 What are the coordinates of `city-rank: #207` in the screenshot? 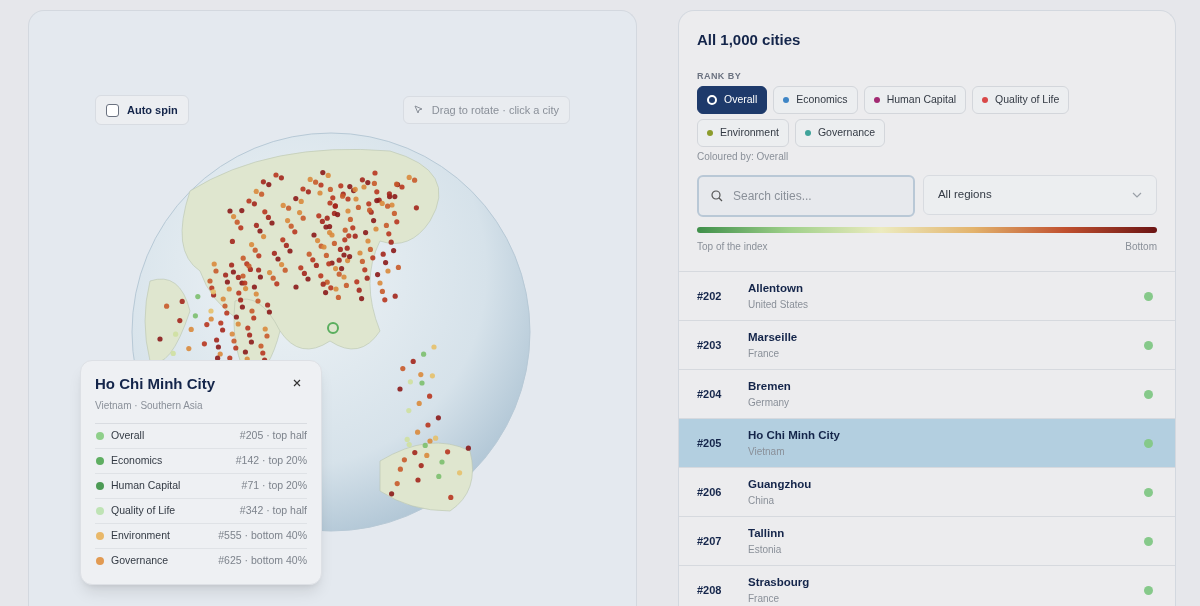 It's located at (710, 541).